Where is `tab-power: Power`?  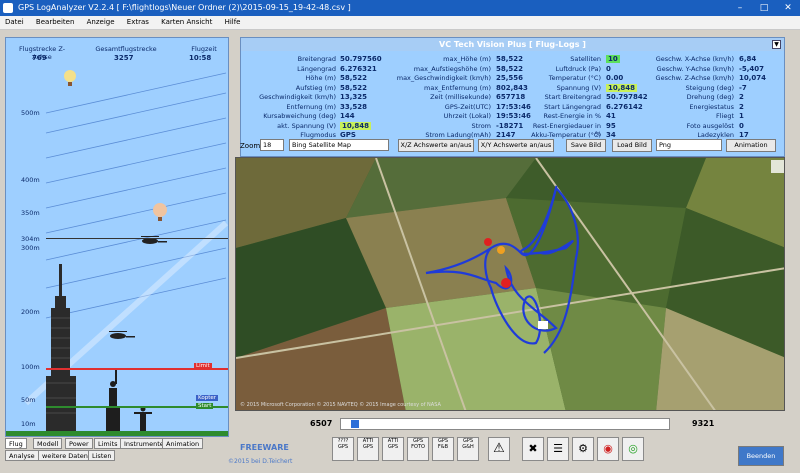
tab-power: Power is located at coordinates (79, 443).